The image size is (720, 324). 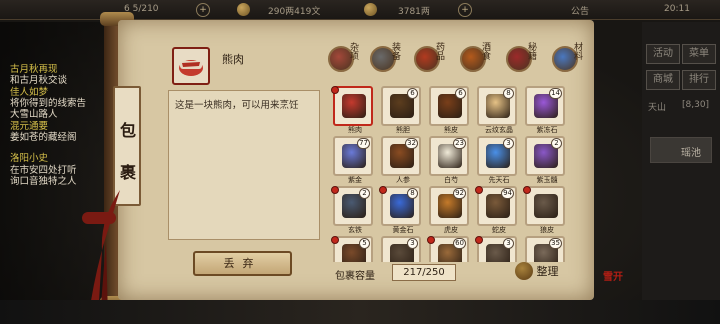 I want to click on bag-title: 包裹, so click(x=127, y=146).